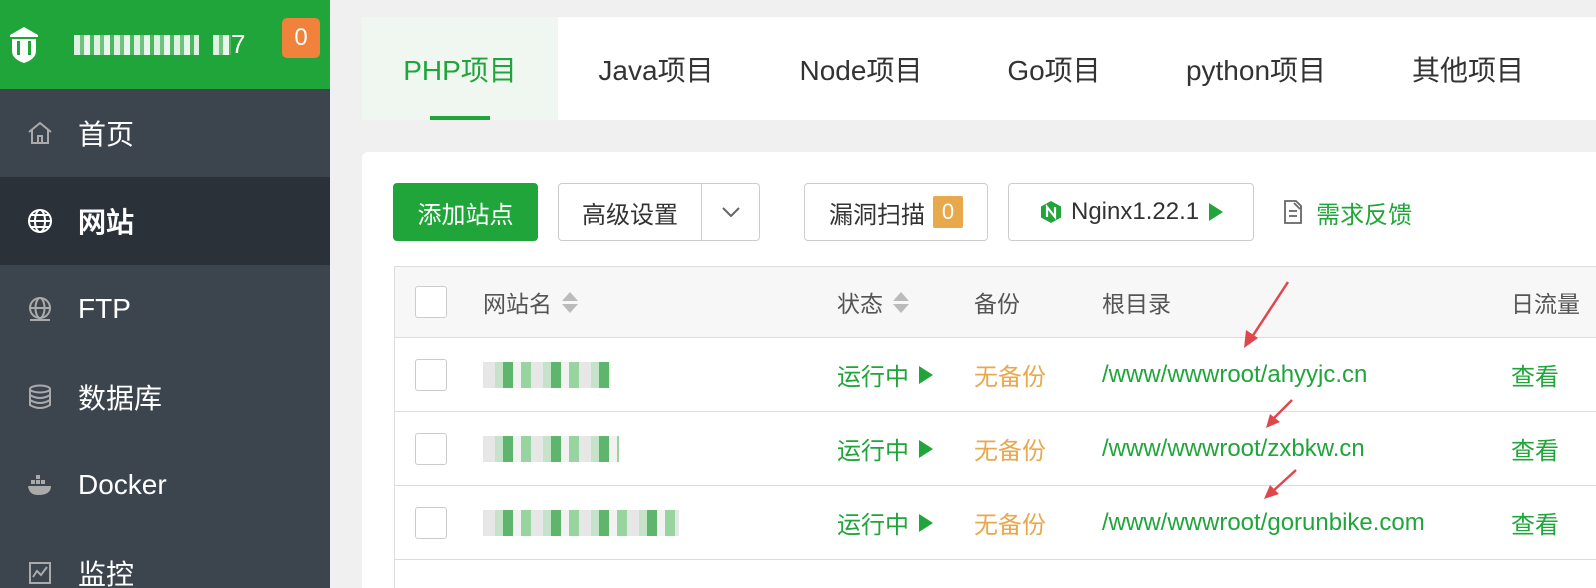 Image resolution: width=1596 pixels, height=588 pixels. Describe the element at coordinates (136, 44) in the screenshot. I see `server-name-blurred` at that location.